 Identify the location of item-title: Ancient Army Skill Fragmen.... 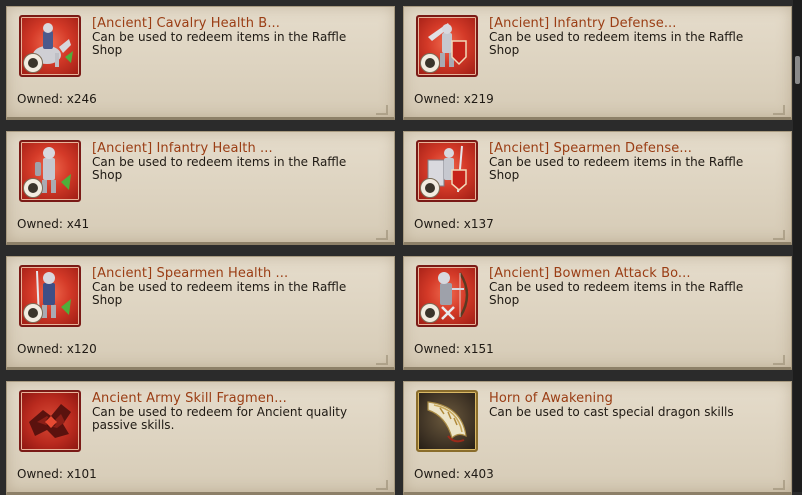
(189, 398).